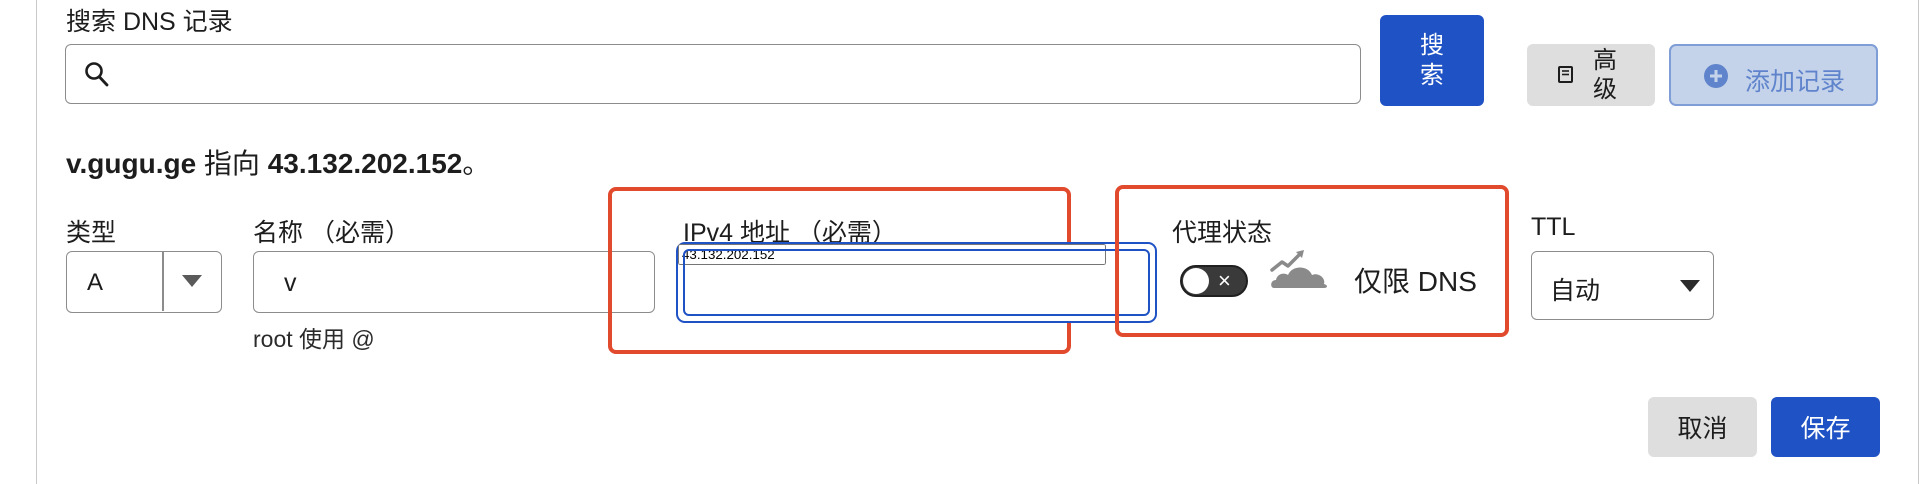 This screenshot has height=484, width=1920. Describe the element at coordinates (1222, 233) in the screenshot. I see `proxy-status-label: 代理状态` at that location.